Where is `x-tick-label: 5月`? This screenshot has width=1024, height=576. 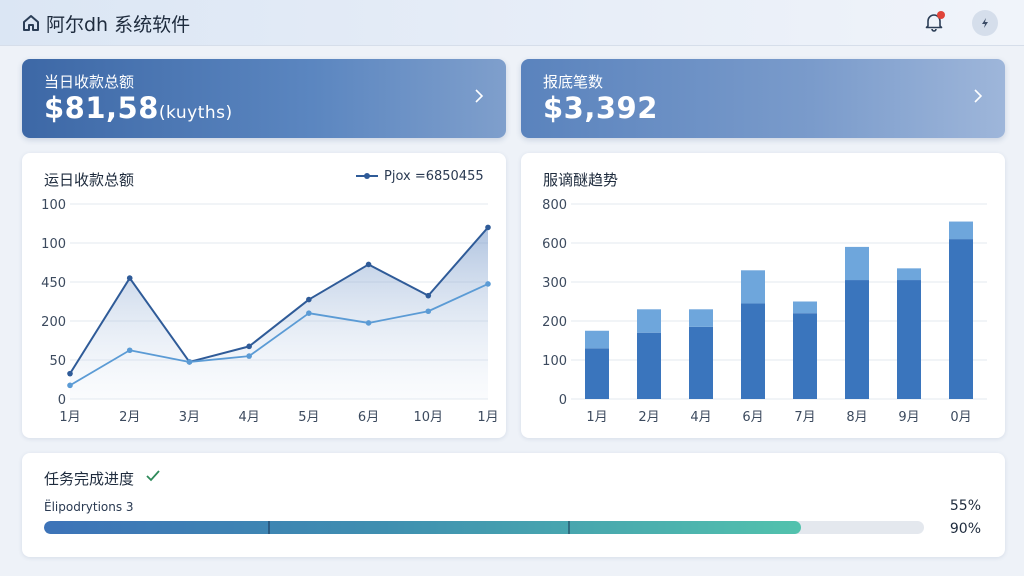
x-tick-label: 5月 is located at coordinates (308, 417).